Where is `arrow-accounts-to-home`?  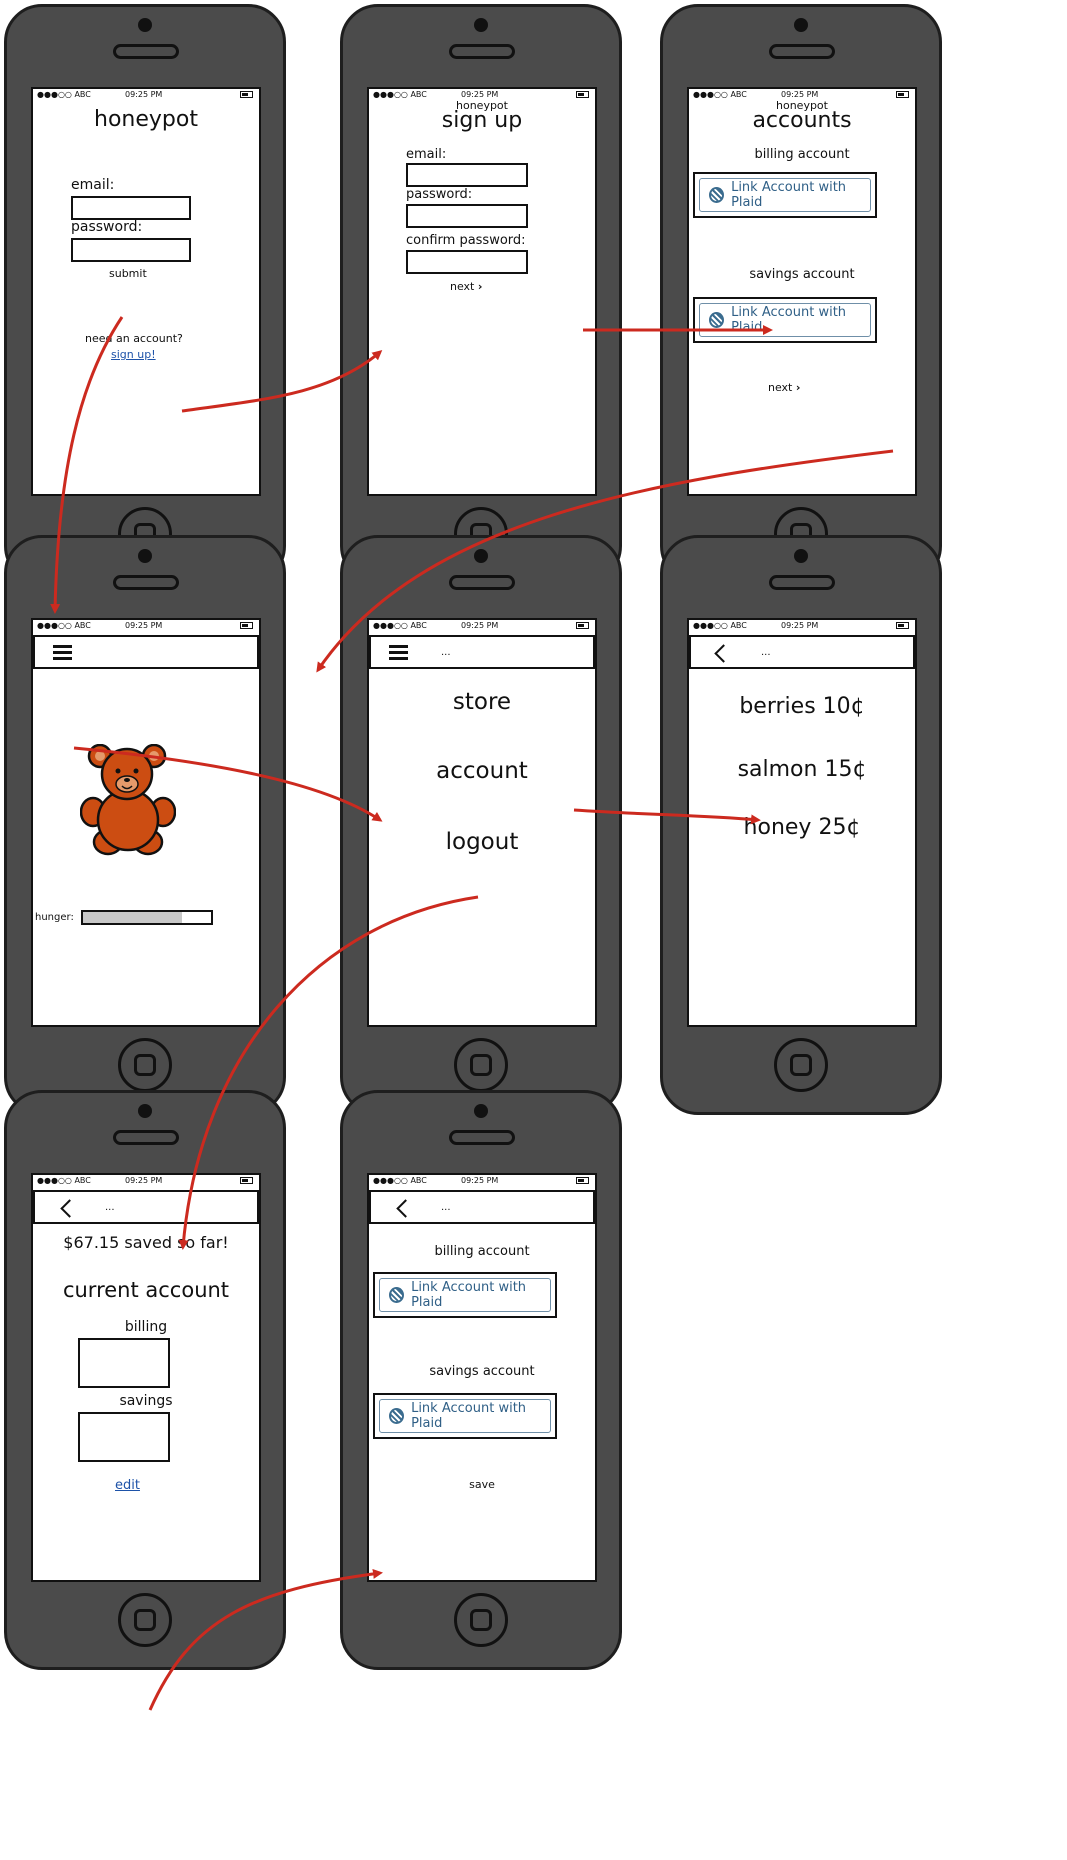
arrow-accounts-to-home is located at coordinates (605, 561).